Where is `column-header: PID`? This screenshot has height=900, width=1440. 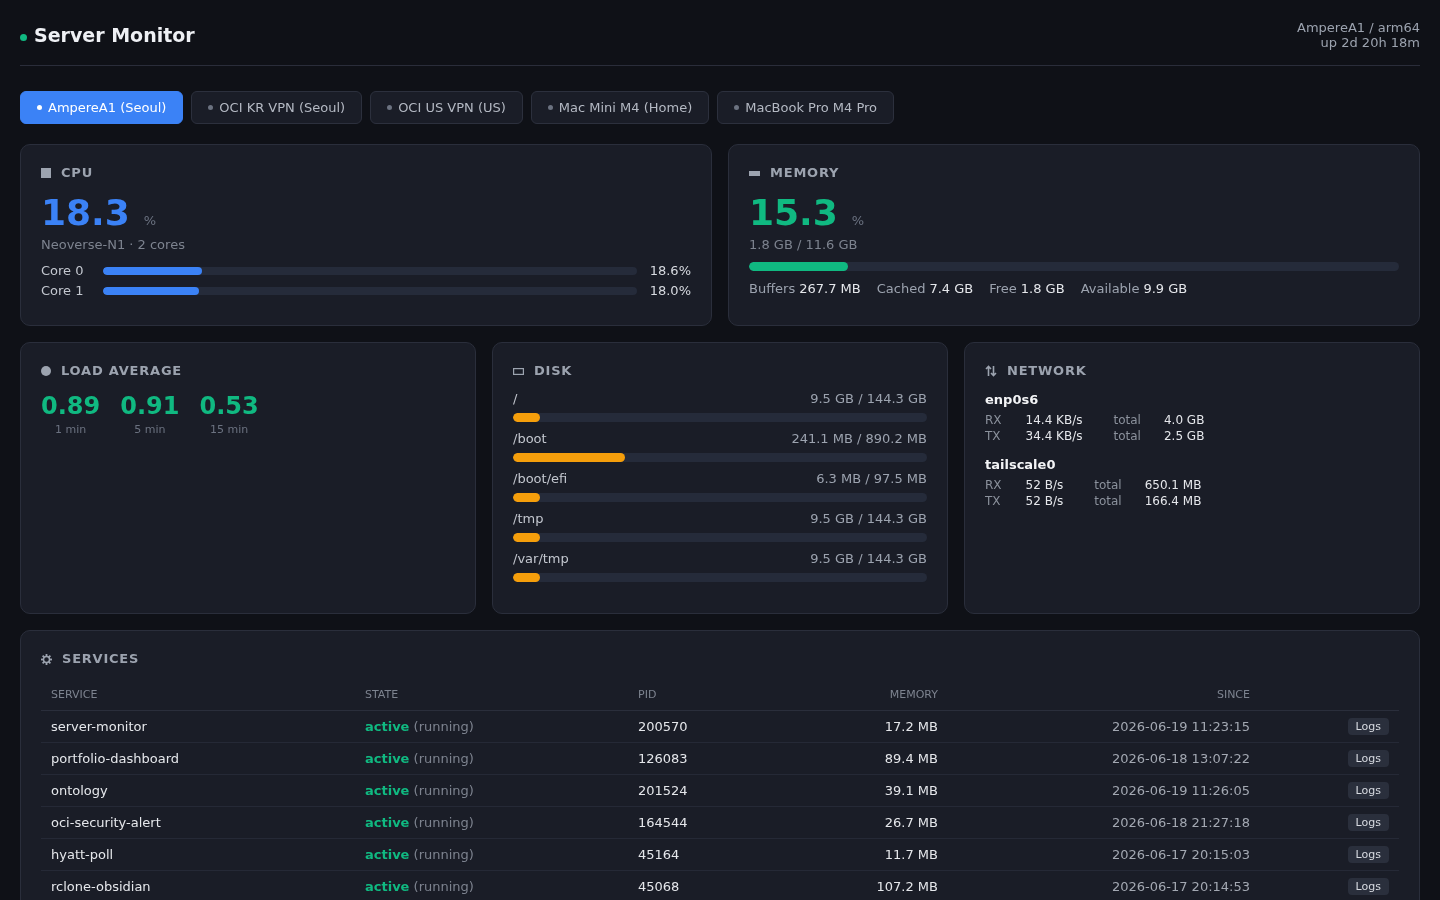 column-header: PID is located at coordinates (718, 695).